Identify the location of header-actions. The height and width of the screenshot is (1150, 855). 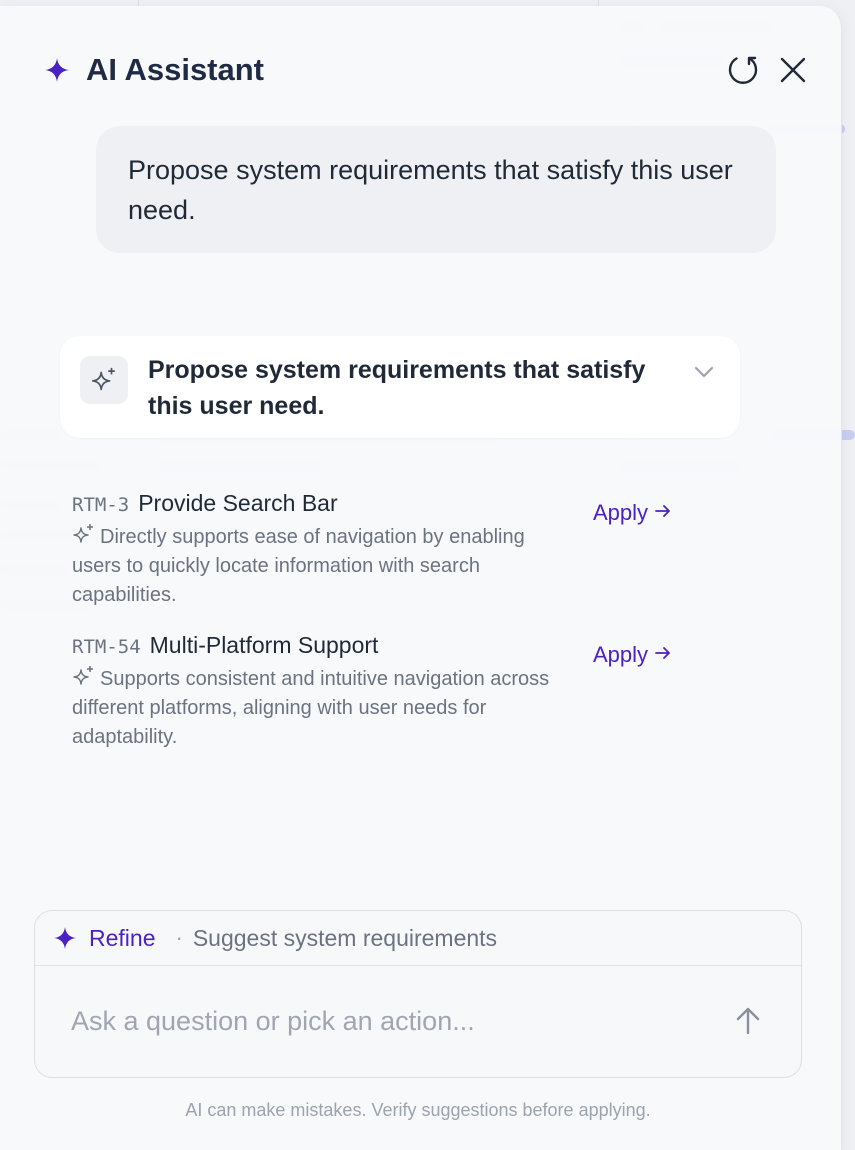
(768, 70).